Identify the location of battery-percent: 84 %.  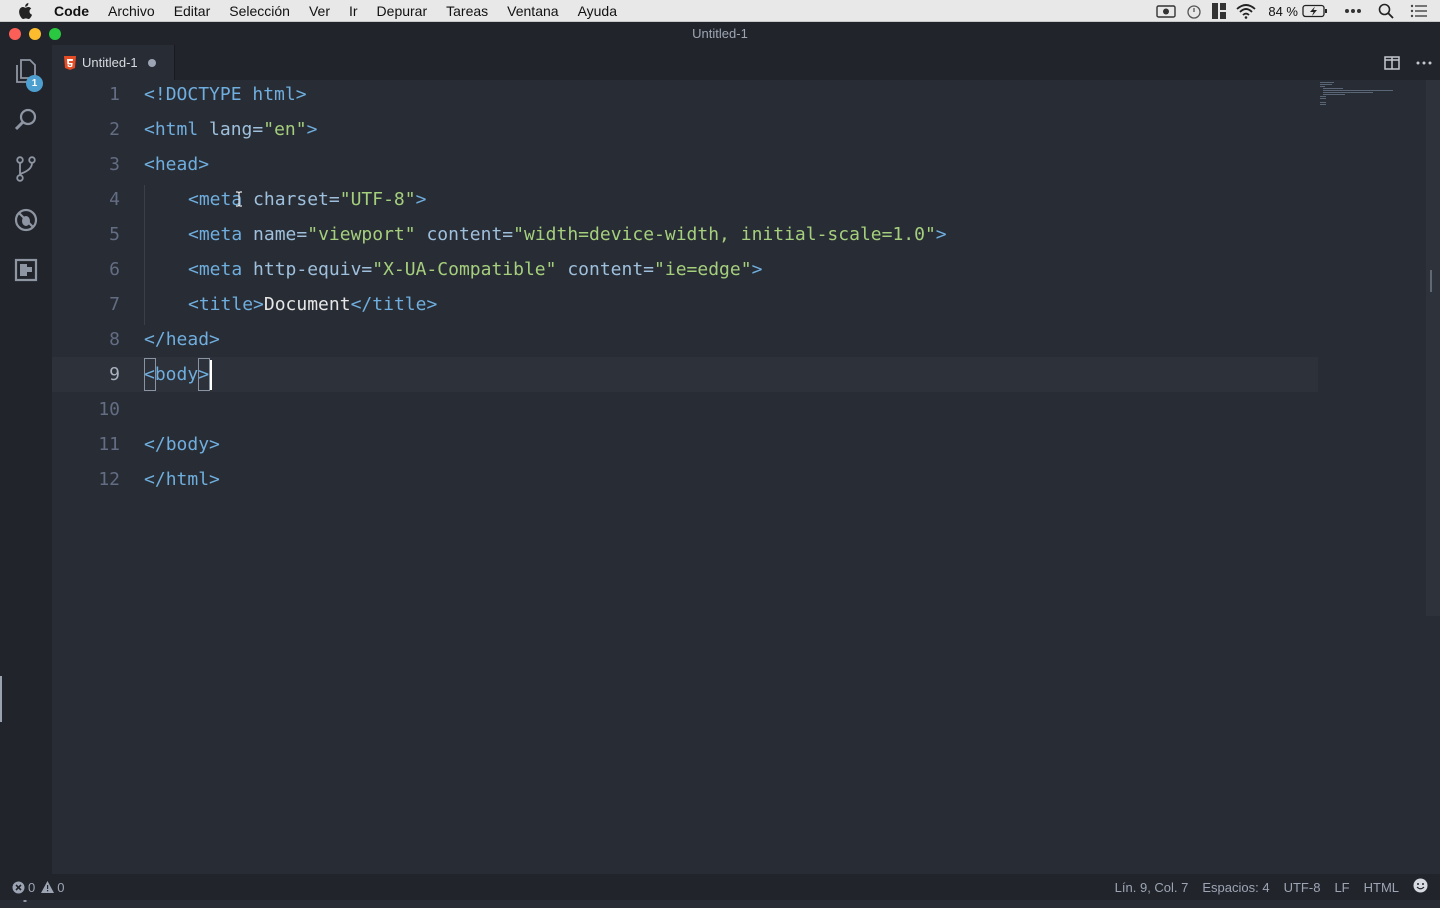
(1283, 11).